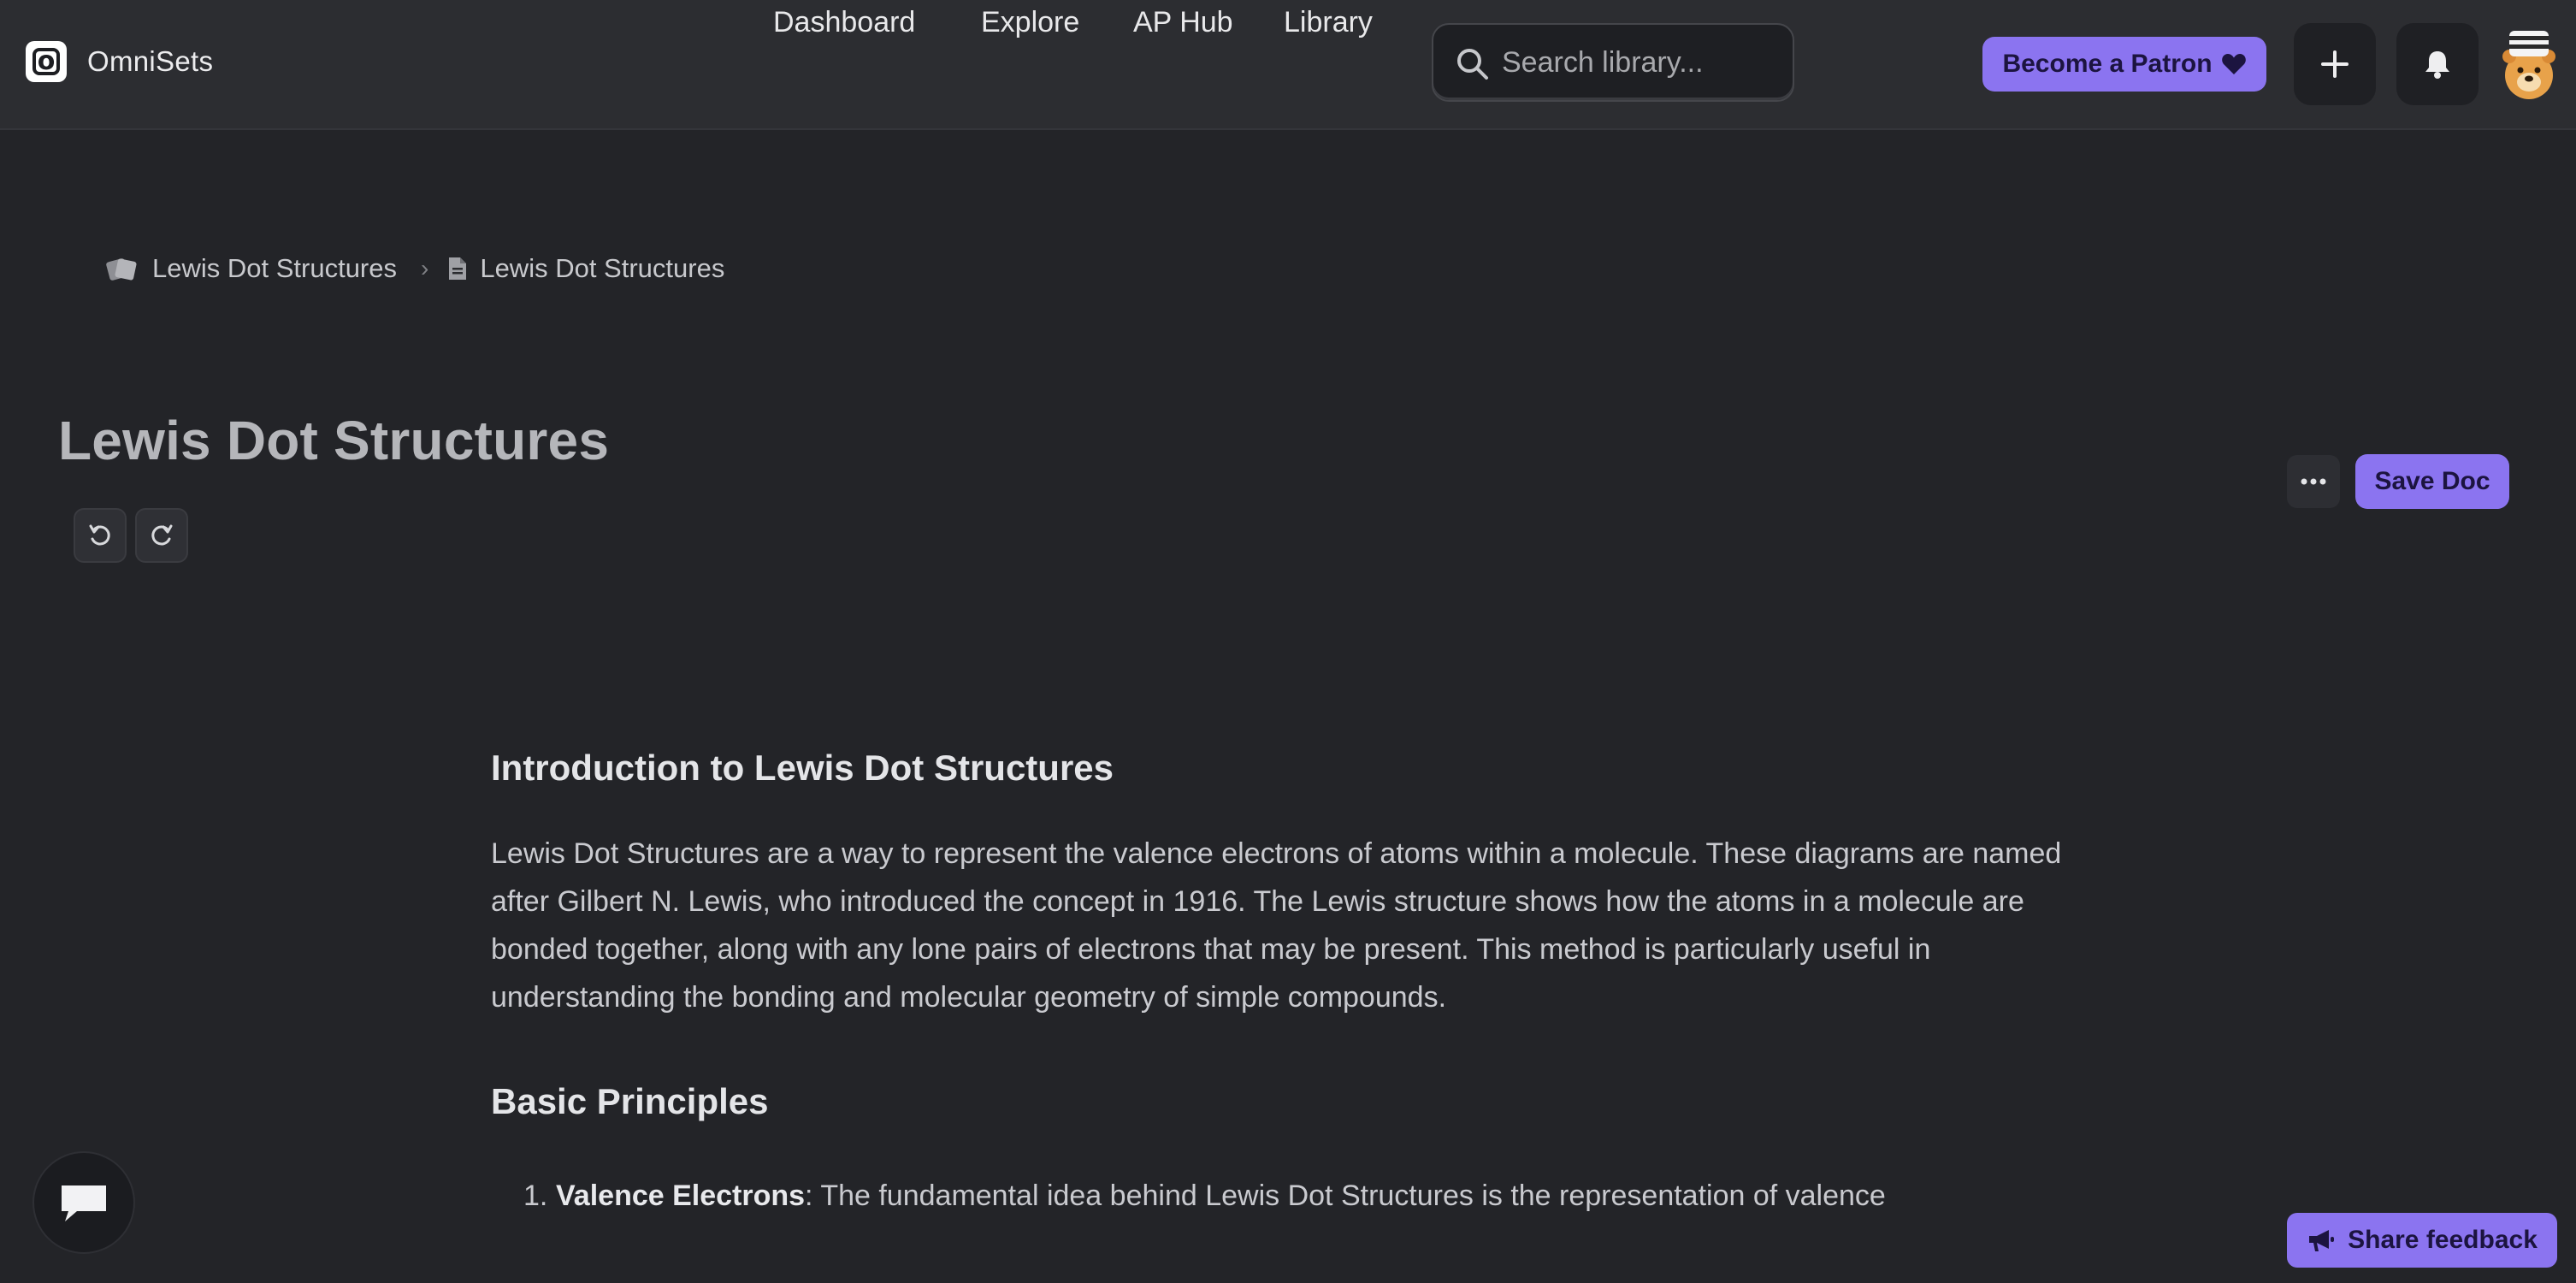  Describe the element at coordinates (121, 269) in the screenshot. I see `cards-icon` at that location.